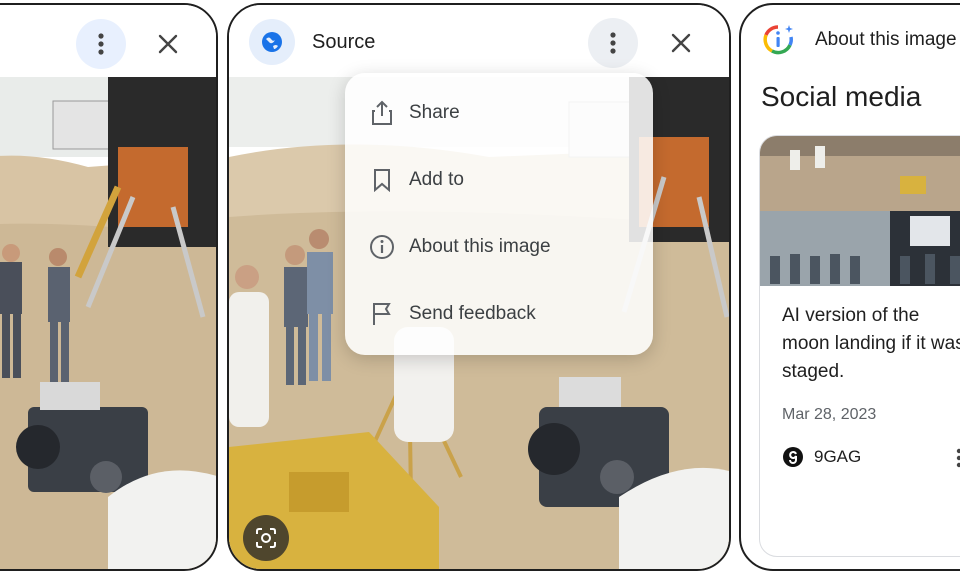 This screenshot has width=960, height=576. Describe the element at coordinates (480, 246) in the screenshot. I see `menu-item-label: About this image` at that location.